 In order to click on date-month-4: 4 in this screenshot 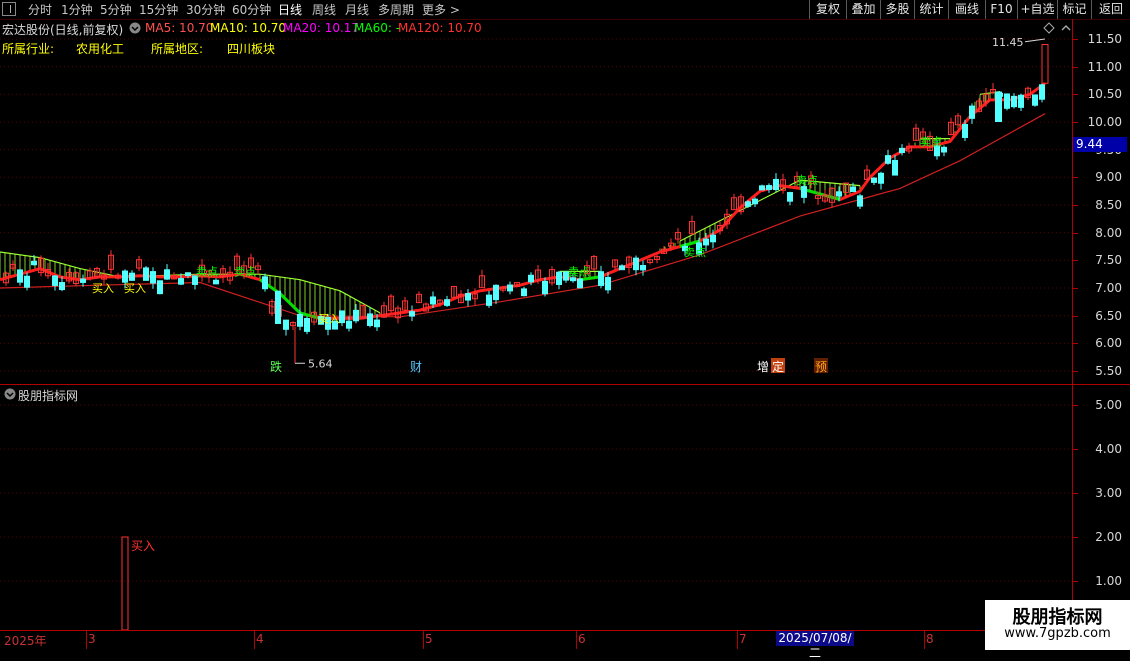, I will do `click(260, 639)`.